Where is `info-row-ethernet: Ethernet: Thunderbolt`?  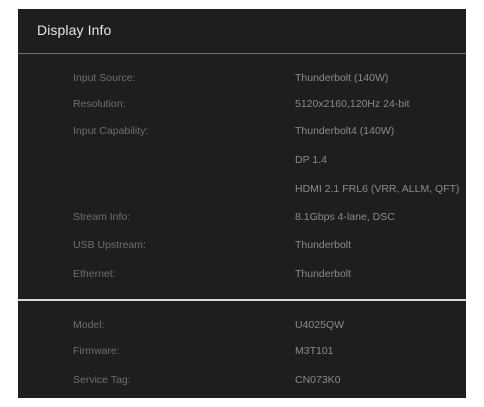 info-row-ethernet: Ethernet: Thunderbolt is located at coordinates (242, 274).